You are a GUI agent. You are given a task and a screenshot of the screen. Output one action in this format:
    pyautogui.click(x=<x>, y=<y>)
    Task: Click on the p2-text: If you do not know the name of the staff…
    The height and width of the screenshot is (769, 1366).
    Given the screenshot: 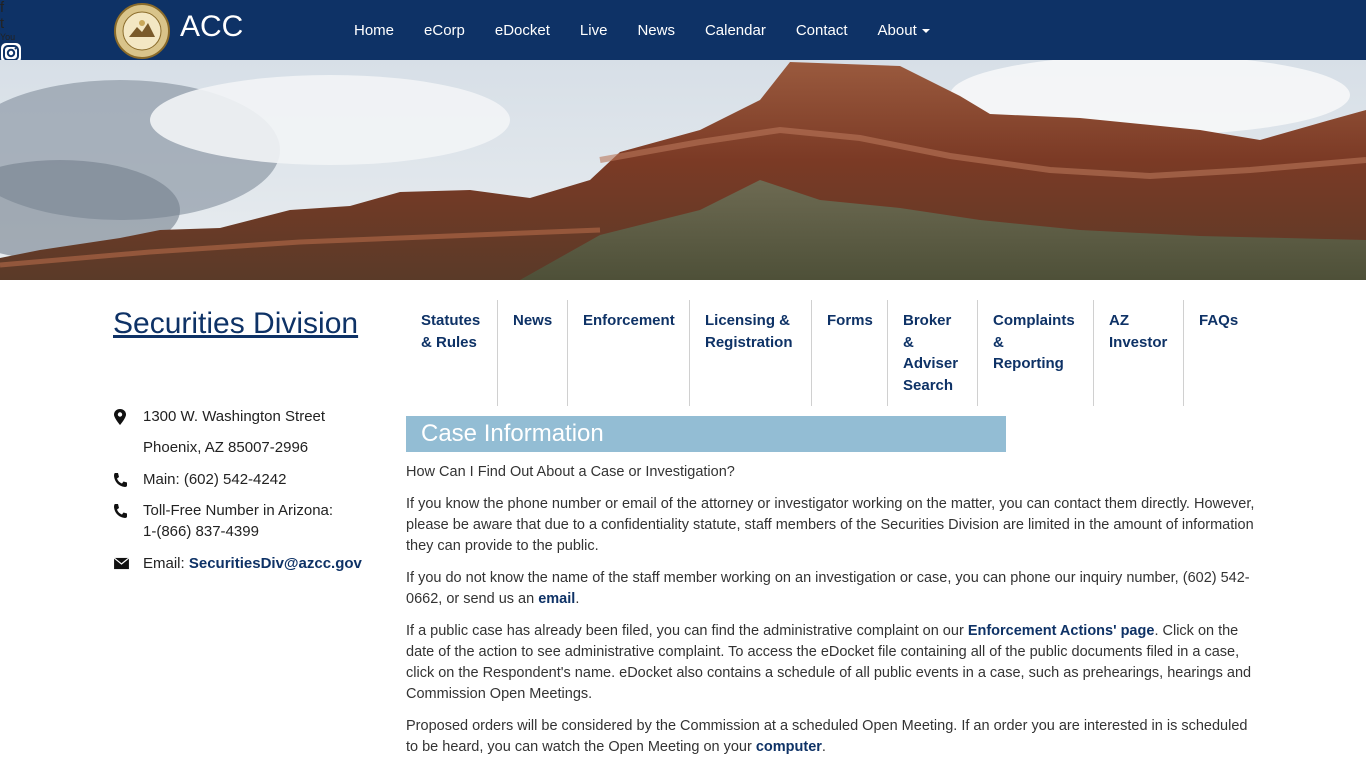 What is the action you would take?
    pyautogui.click(x=828, y=588)
    